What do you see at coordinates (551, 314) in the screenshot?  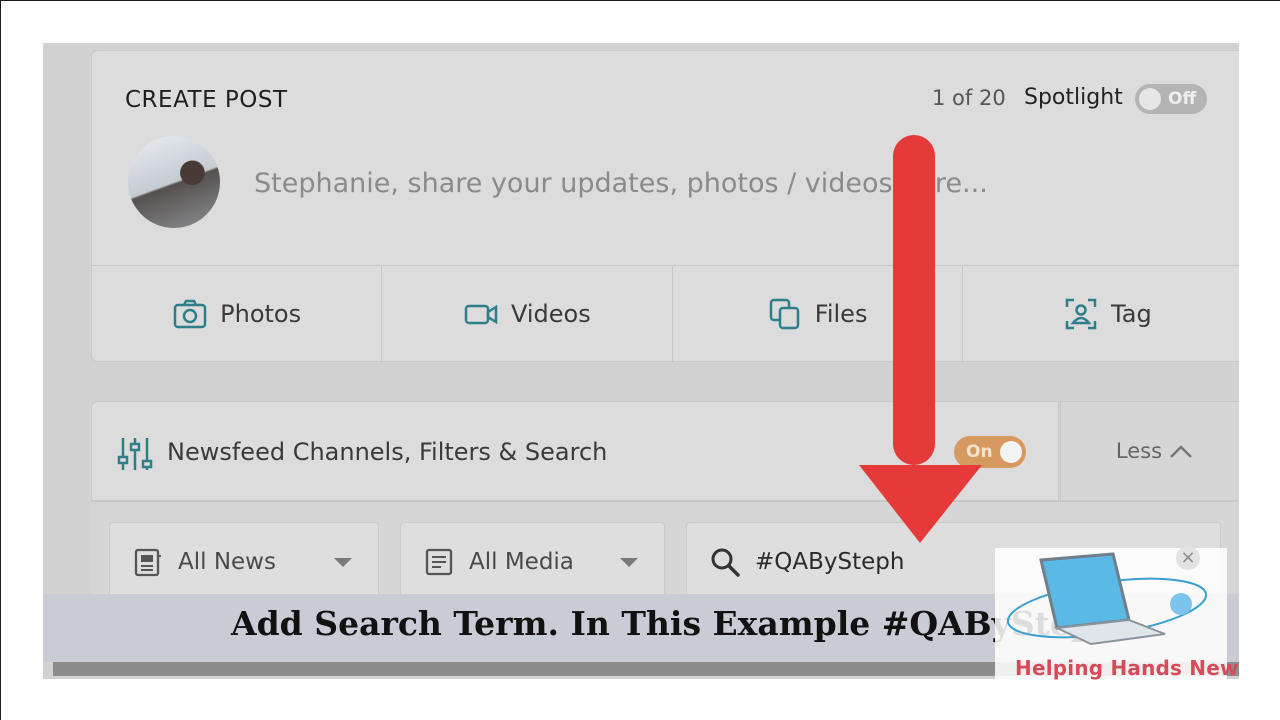 I see `videos-label: Videos` at bounding box center [551, 314].